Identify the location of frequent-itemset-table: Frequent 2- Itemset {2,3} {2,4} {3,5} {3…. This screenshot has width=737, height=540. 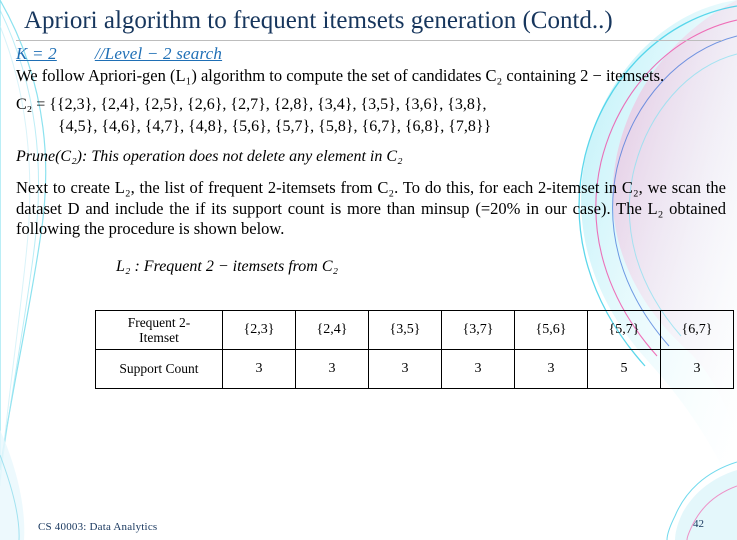
(414, 349).